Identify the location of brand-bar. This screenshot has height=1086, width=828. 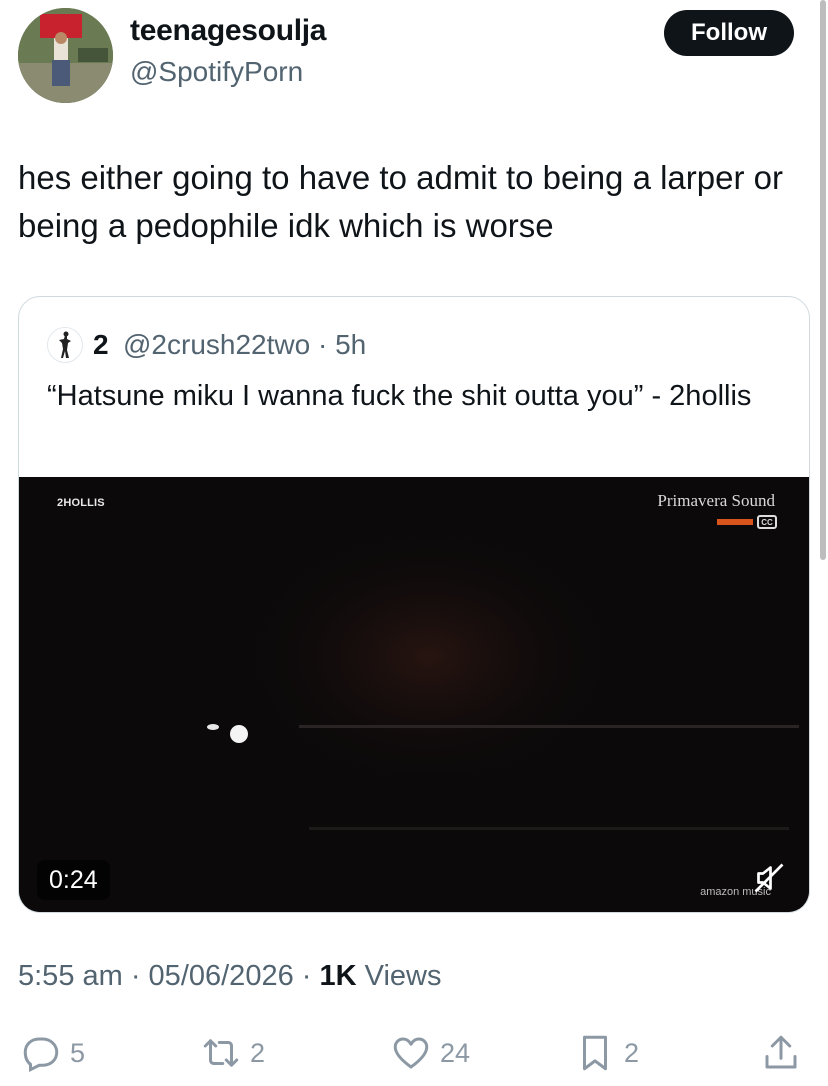
(735, 522).